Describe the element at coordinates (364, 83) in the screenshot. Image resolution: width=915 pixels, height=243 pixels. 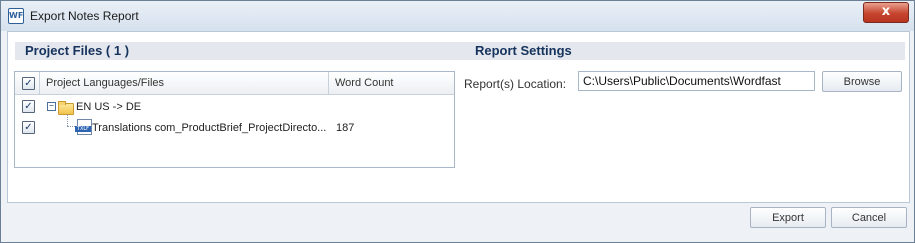
I see `column-header-word-count: Word Count` at that location.